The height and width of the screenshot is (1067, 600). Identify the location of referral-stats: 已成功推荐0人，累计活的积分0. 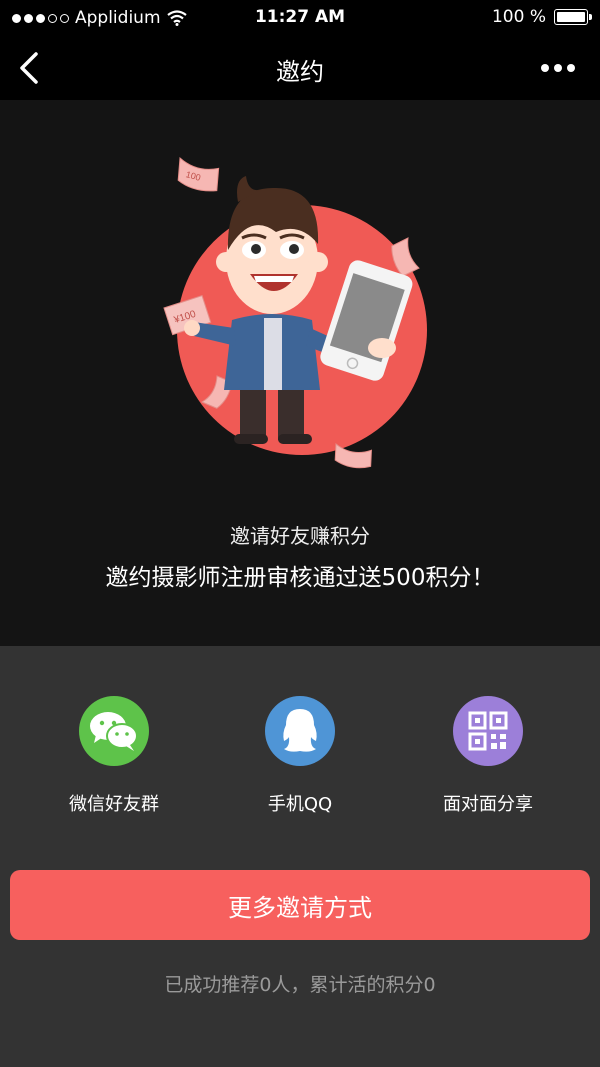
(300, 985).